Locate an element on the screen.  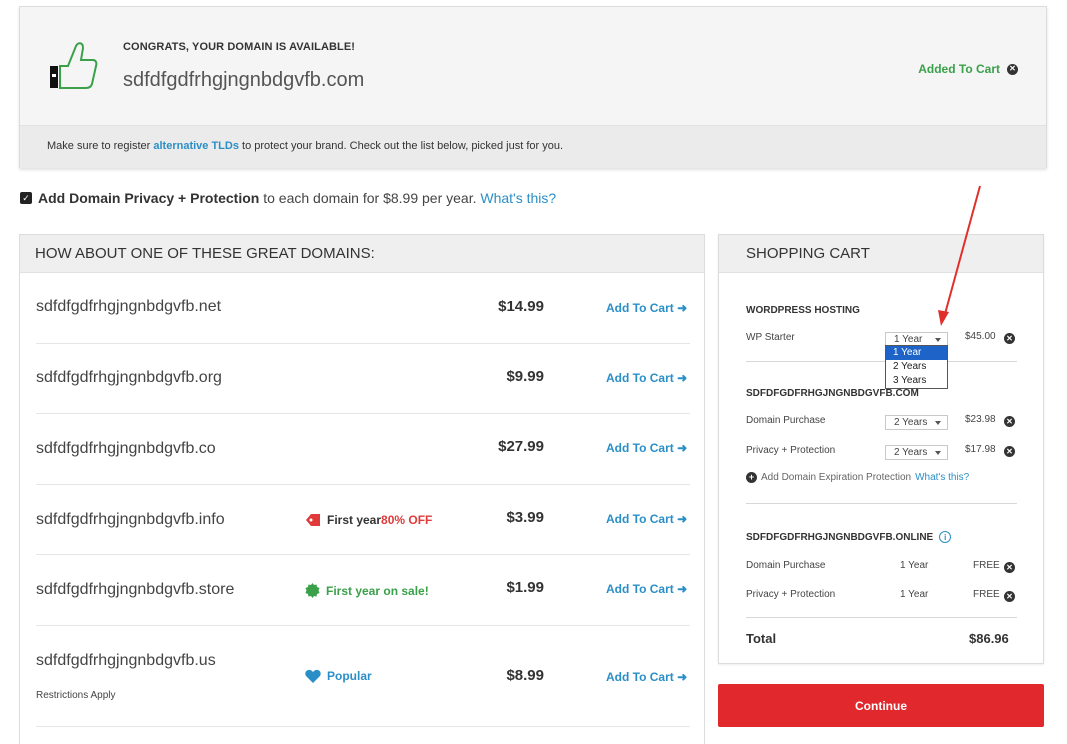
cart-header: SHOPPING CART is located at coordinates (881, 254).